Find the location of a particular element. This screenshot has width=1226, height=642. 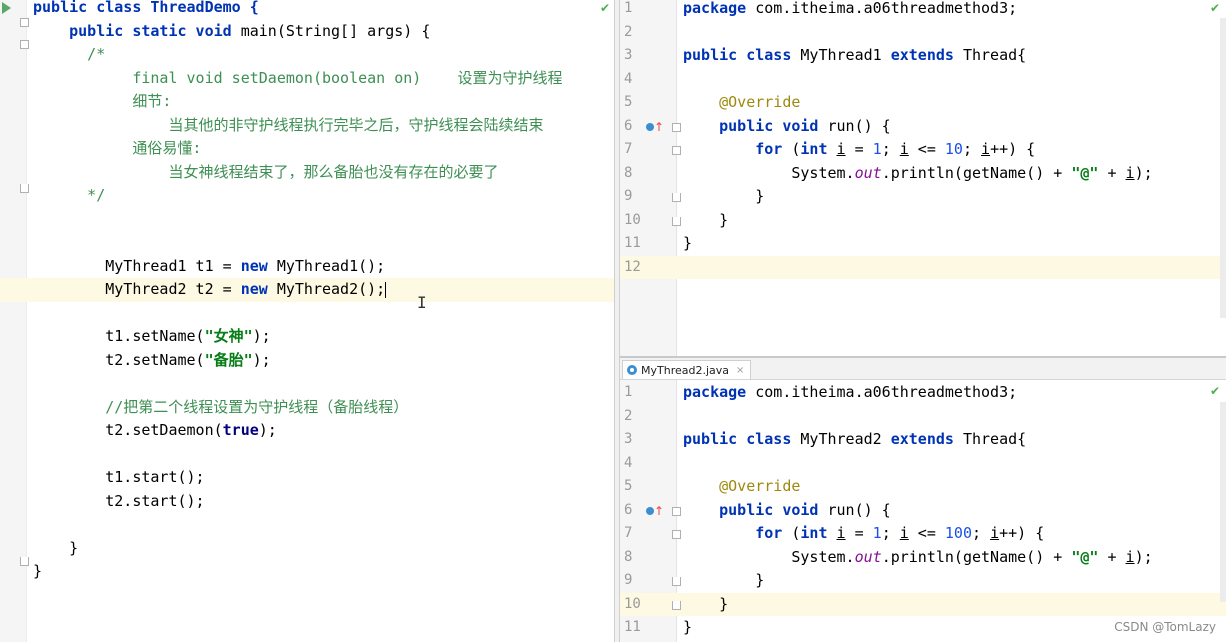

code-line: t1.setName("女神"); is located at coordinates (307, 337).